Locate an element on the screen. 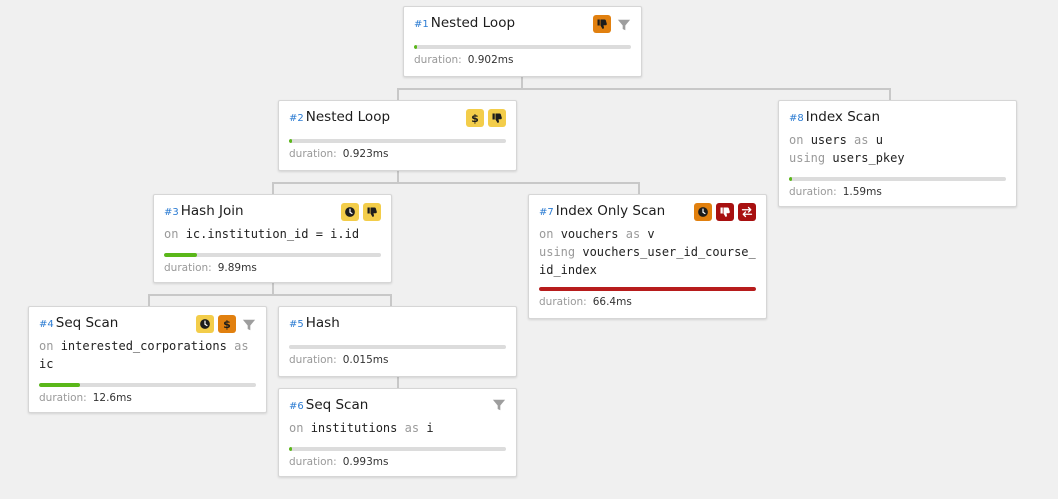 This screenshot has width=1058, height=499. node-detail: on users as u using users_pkey is located at coordinates (897, 149).